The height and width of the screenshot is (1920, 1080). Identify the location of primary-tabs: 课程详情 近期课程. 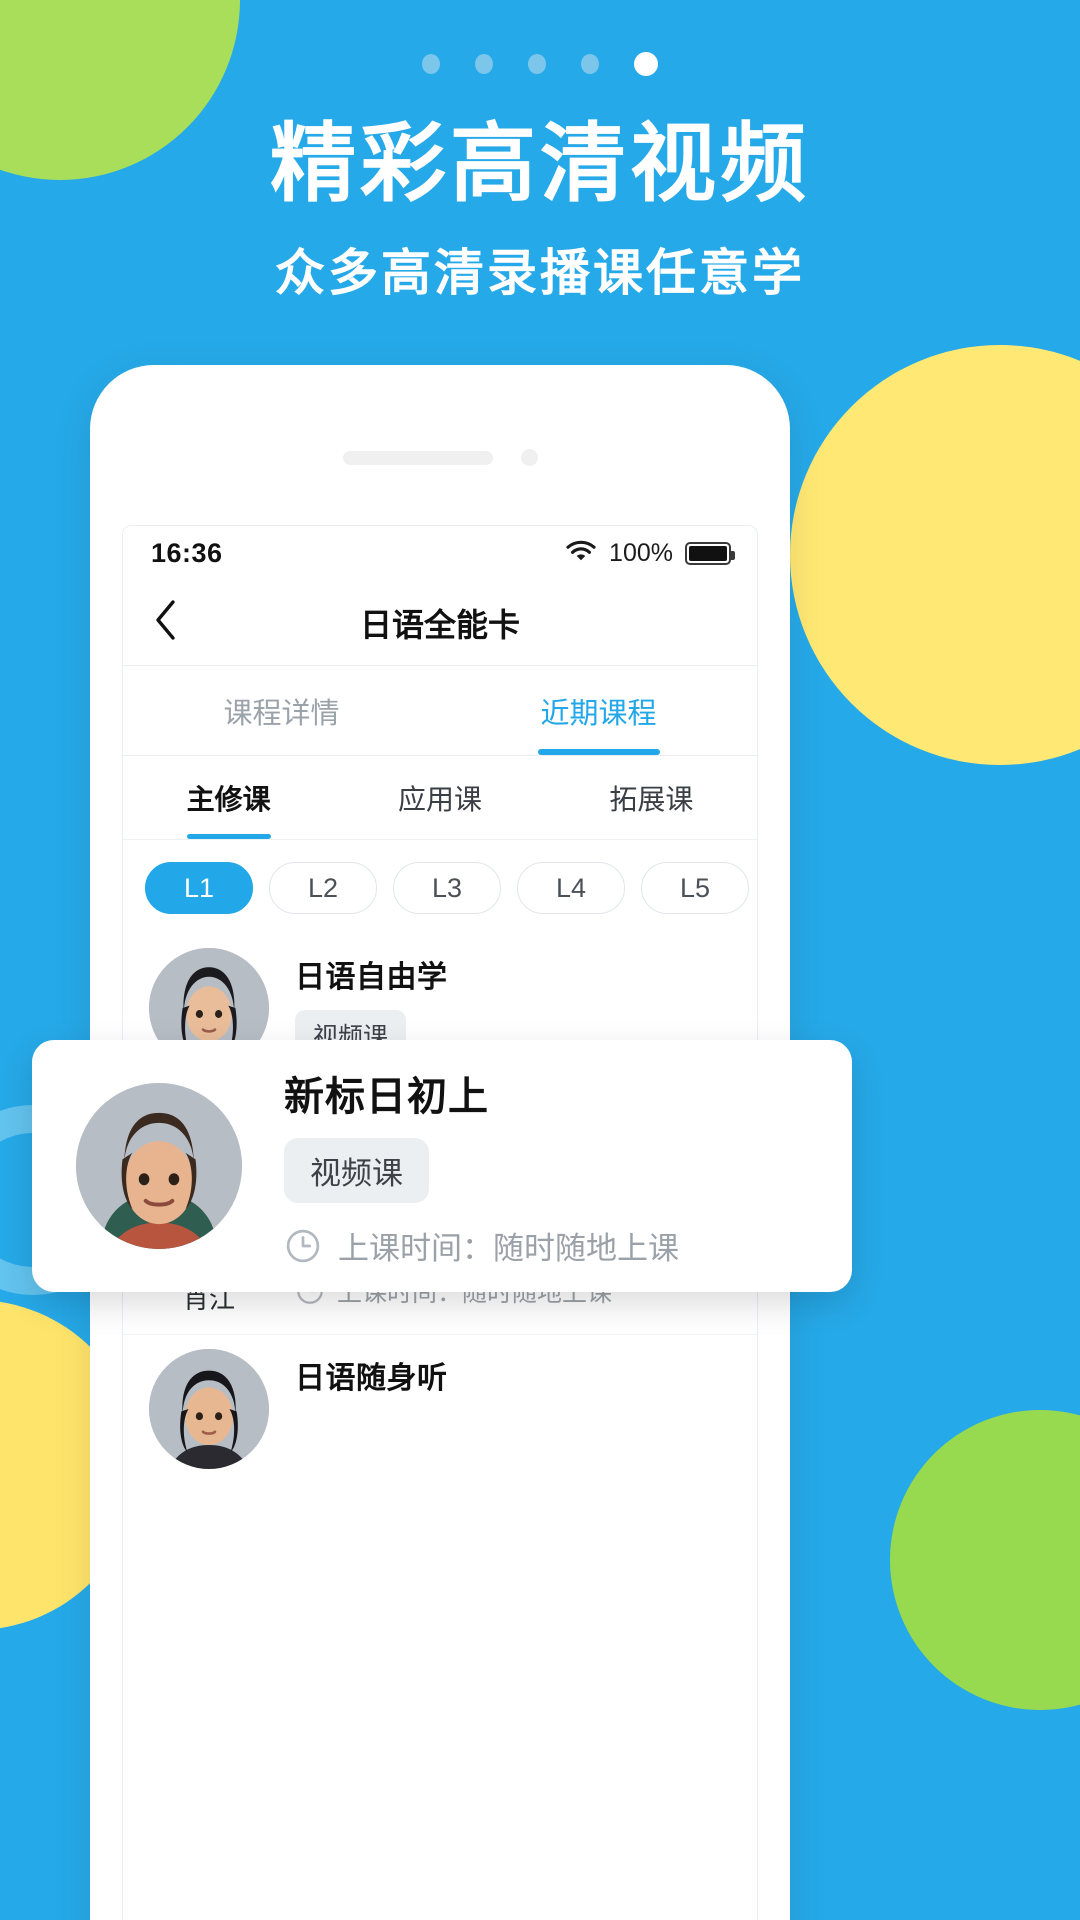
(440, 711).